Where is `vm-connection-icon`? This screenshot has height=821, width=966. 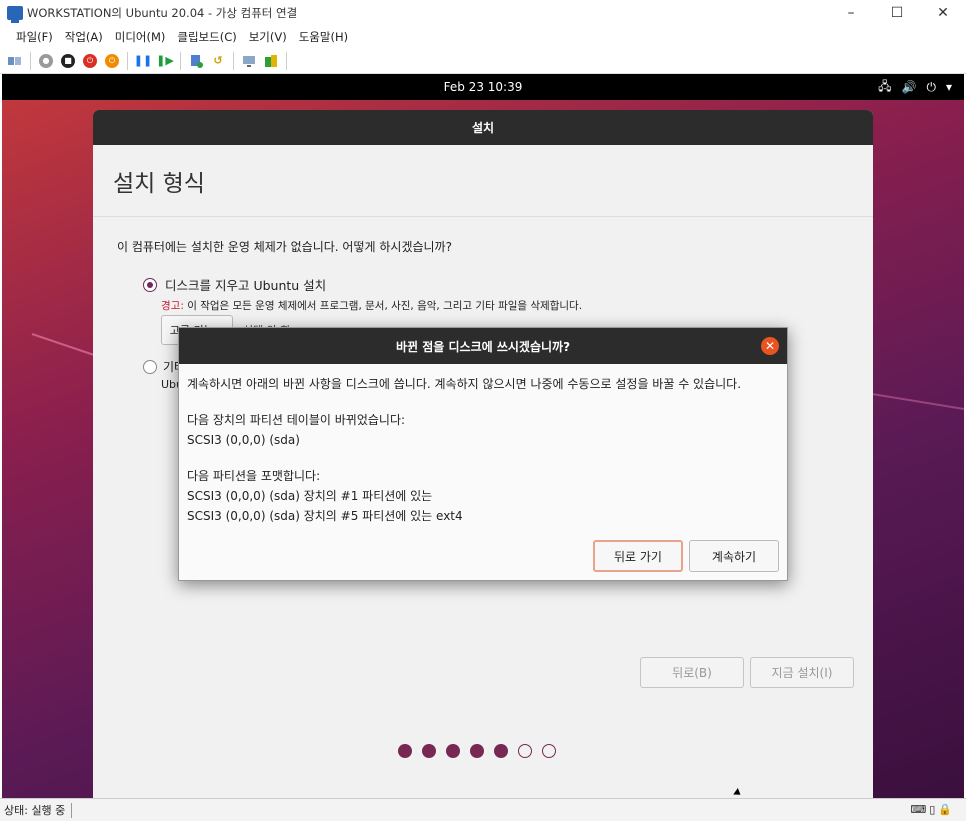 vm-connection-icon is located at coordinates (15, 14).